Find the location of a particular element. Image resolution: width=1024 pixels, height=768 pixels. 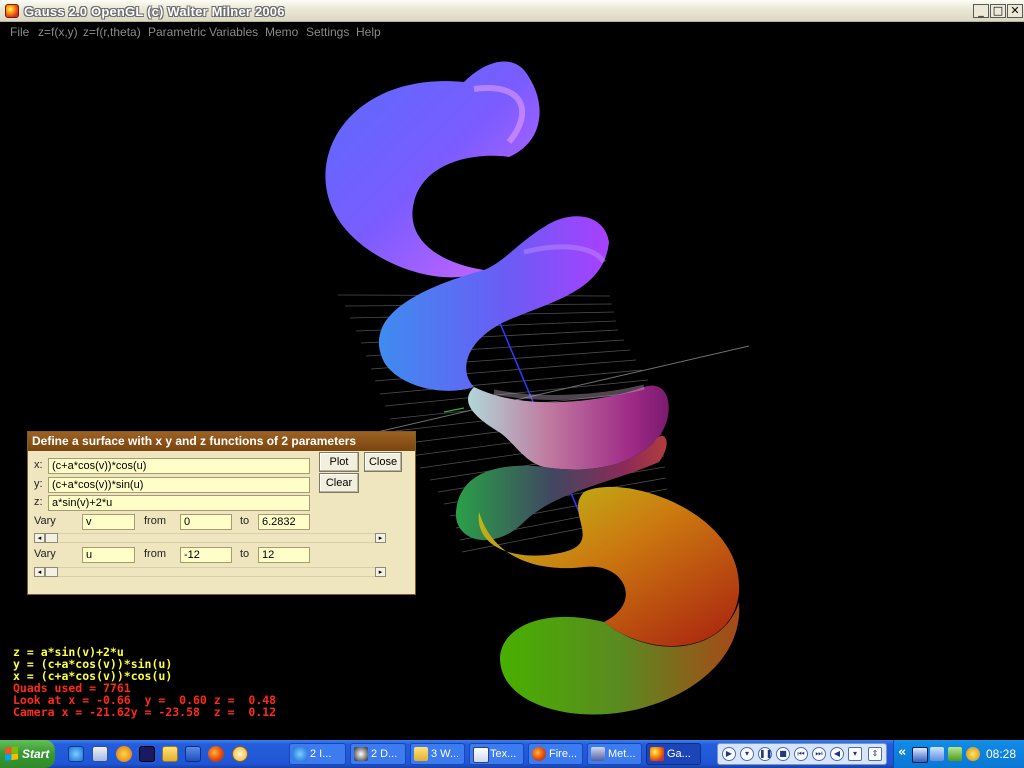

volume-icon: ◀ is located at coordinates (837, 754).